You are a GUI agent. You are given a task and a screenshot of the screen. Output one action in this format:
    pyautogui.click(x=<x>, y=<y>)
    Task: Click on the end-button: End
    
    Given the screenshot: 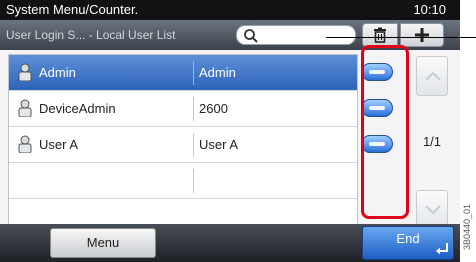 What is the action you would take?
    pyautogui.click(x=408, y=243)
    